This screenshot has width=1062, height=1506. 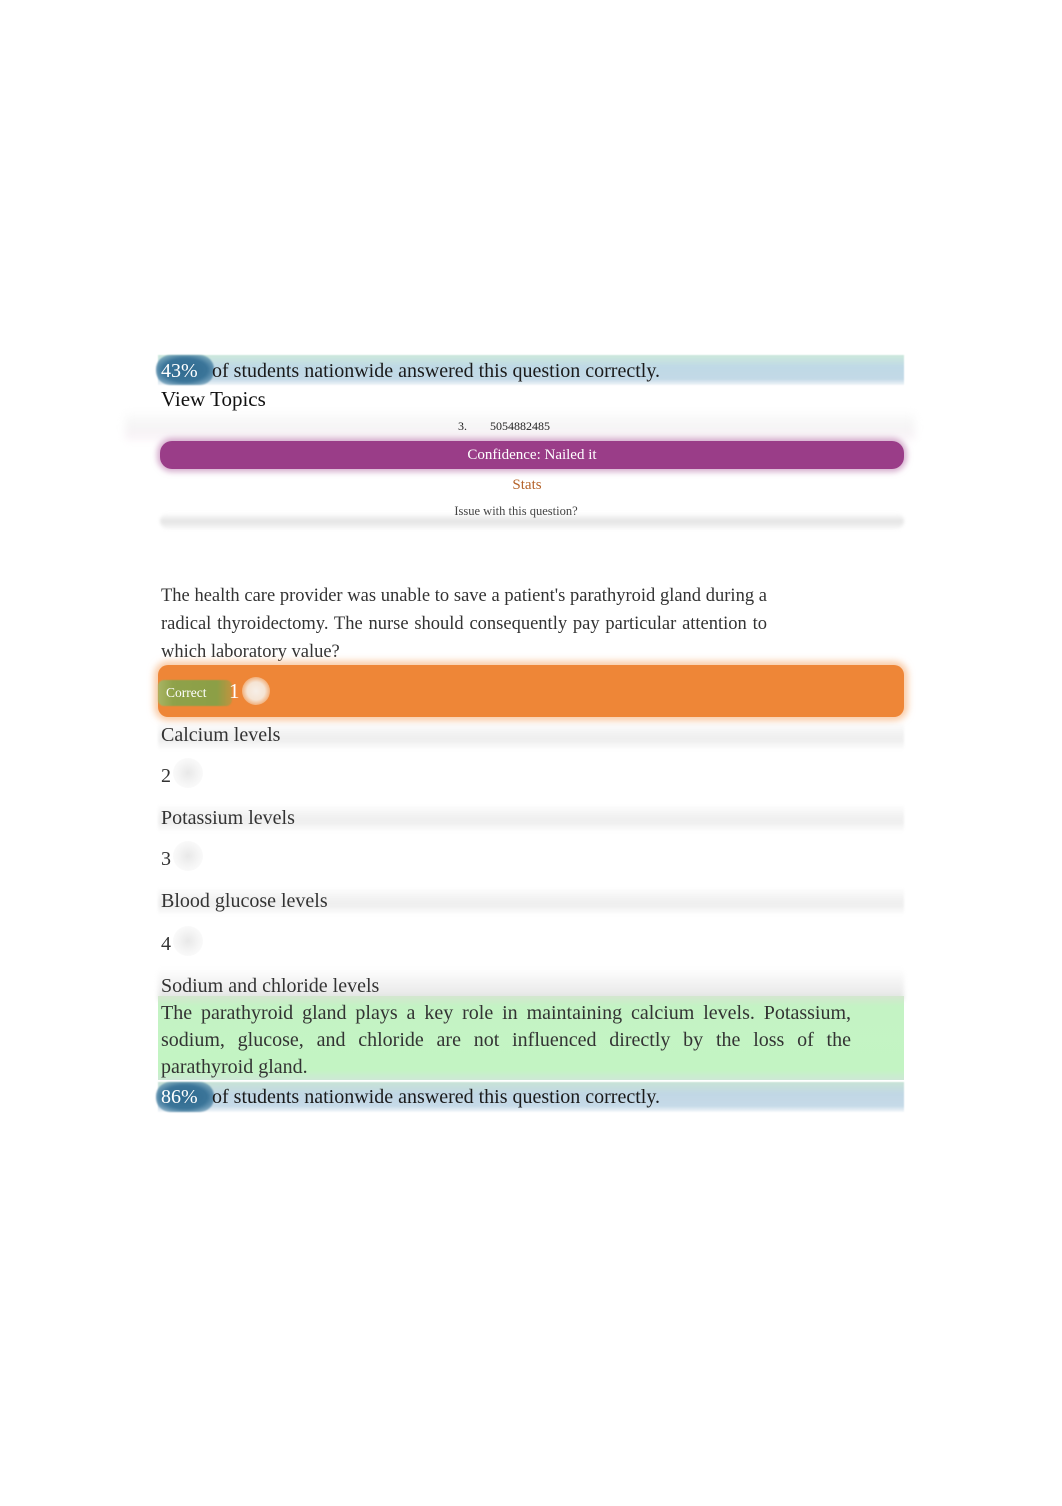 I want to click on option-2-radio, so click(x=188, y=773).